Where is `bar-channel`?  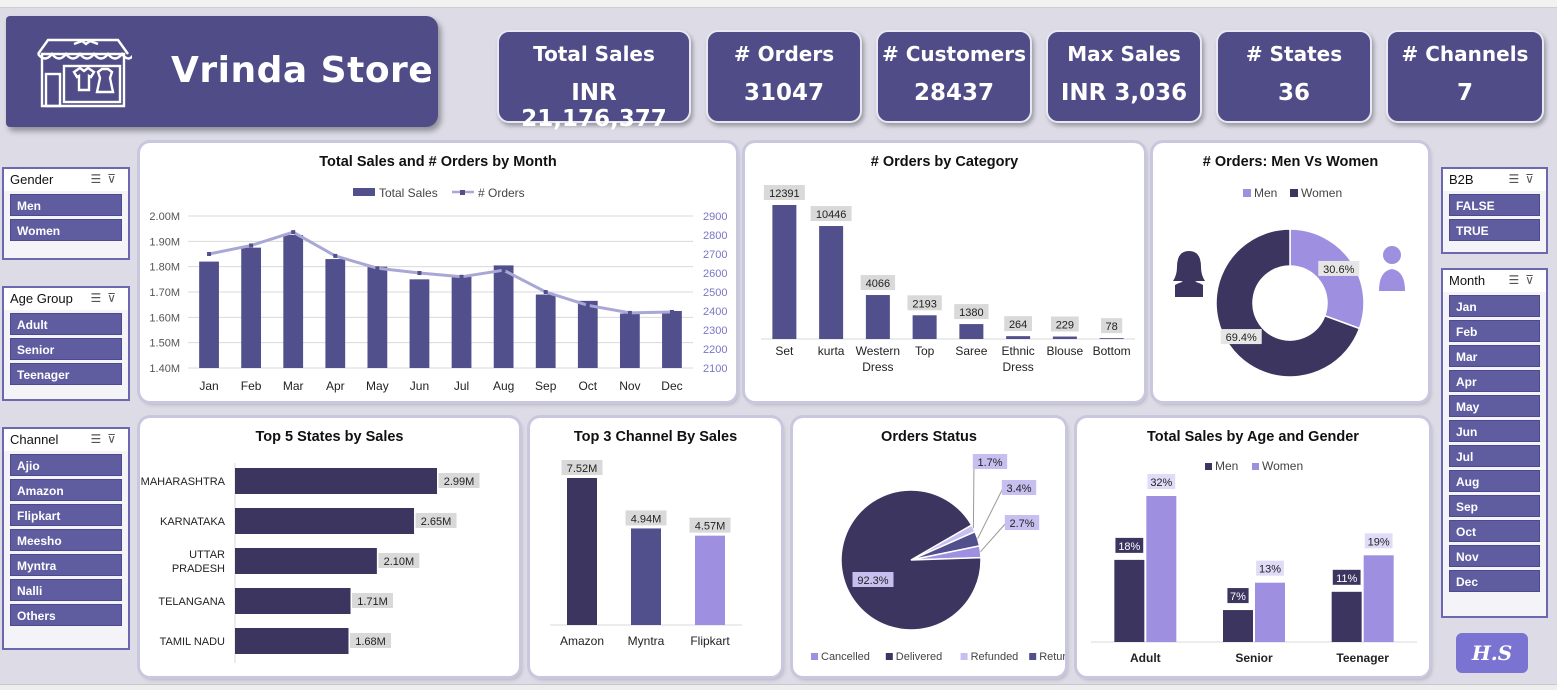 bar-channel is located at coordinates (582, 551).